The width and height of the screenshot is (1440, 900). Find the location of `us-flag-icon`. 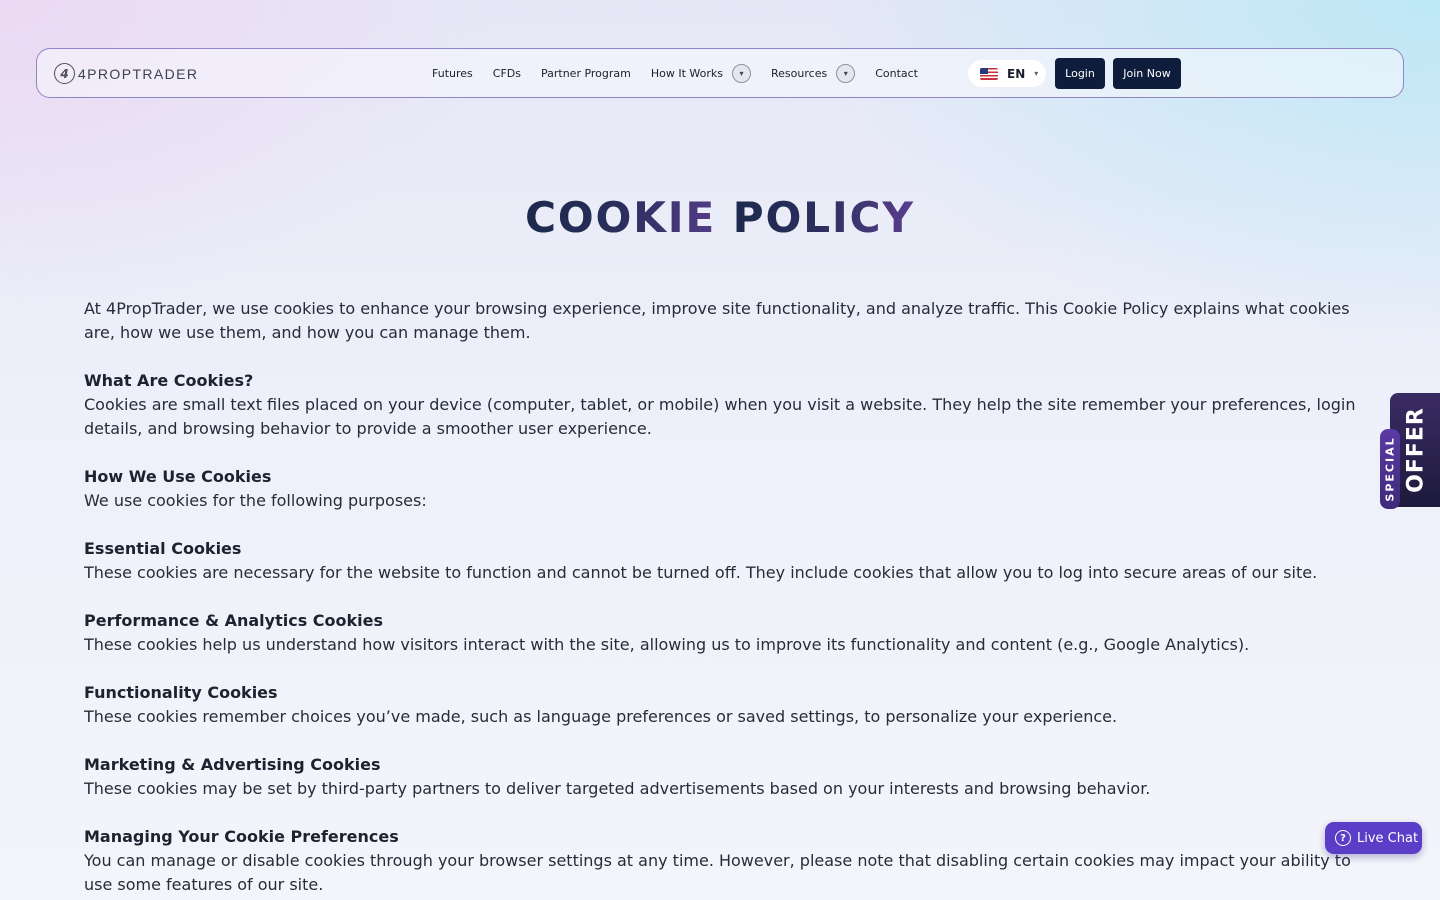

us-flag-icon is located at coordinates (989, 73).